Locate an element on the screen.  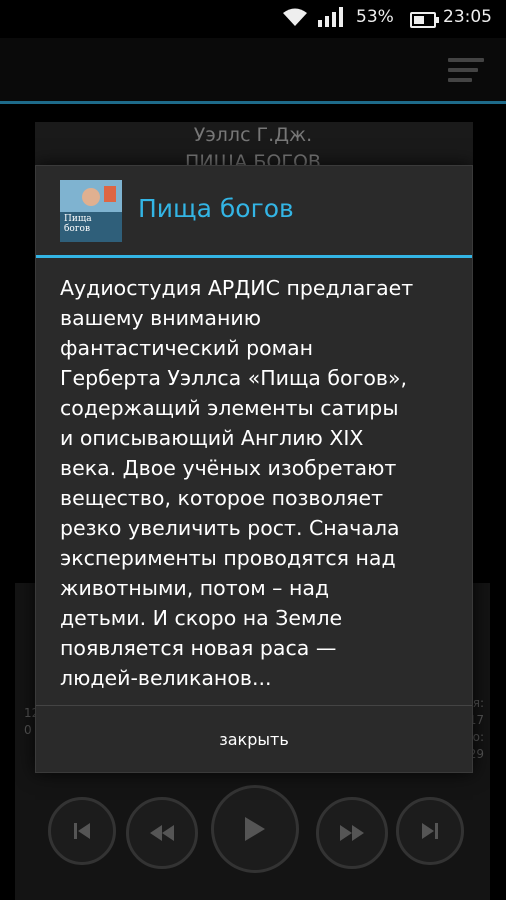
rewind-icon is located at coordinates (162, 833).